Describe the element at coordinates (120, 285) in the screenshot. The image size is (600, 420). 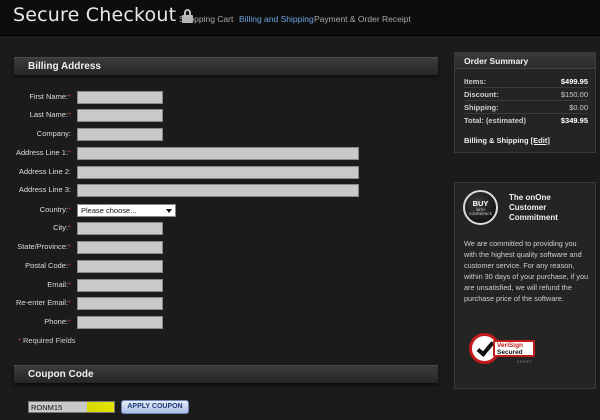
I see `email-field` at that location.